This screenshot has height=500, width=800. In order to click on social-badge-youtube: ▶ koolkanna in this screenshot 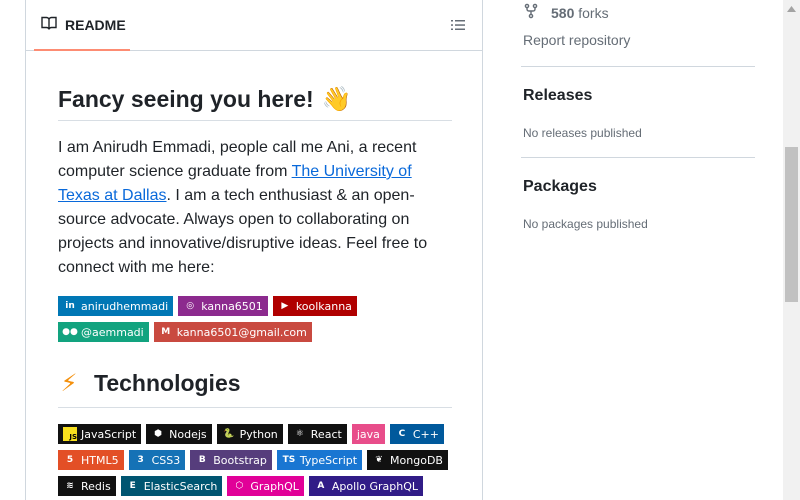, I will do `click(314, 306)`.